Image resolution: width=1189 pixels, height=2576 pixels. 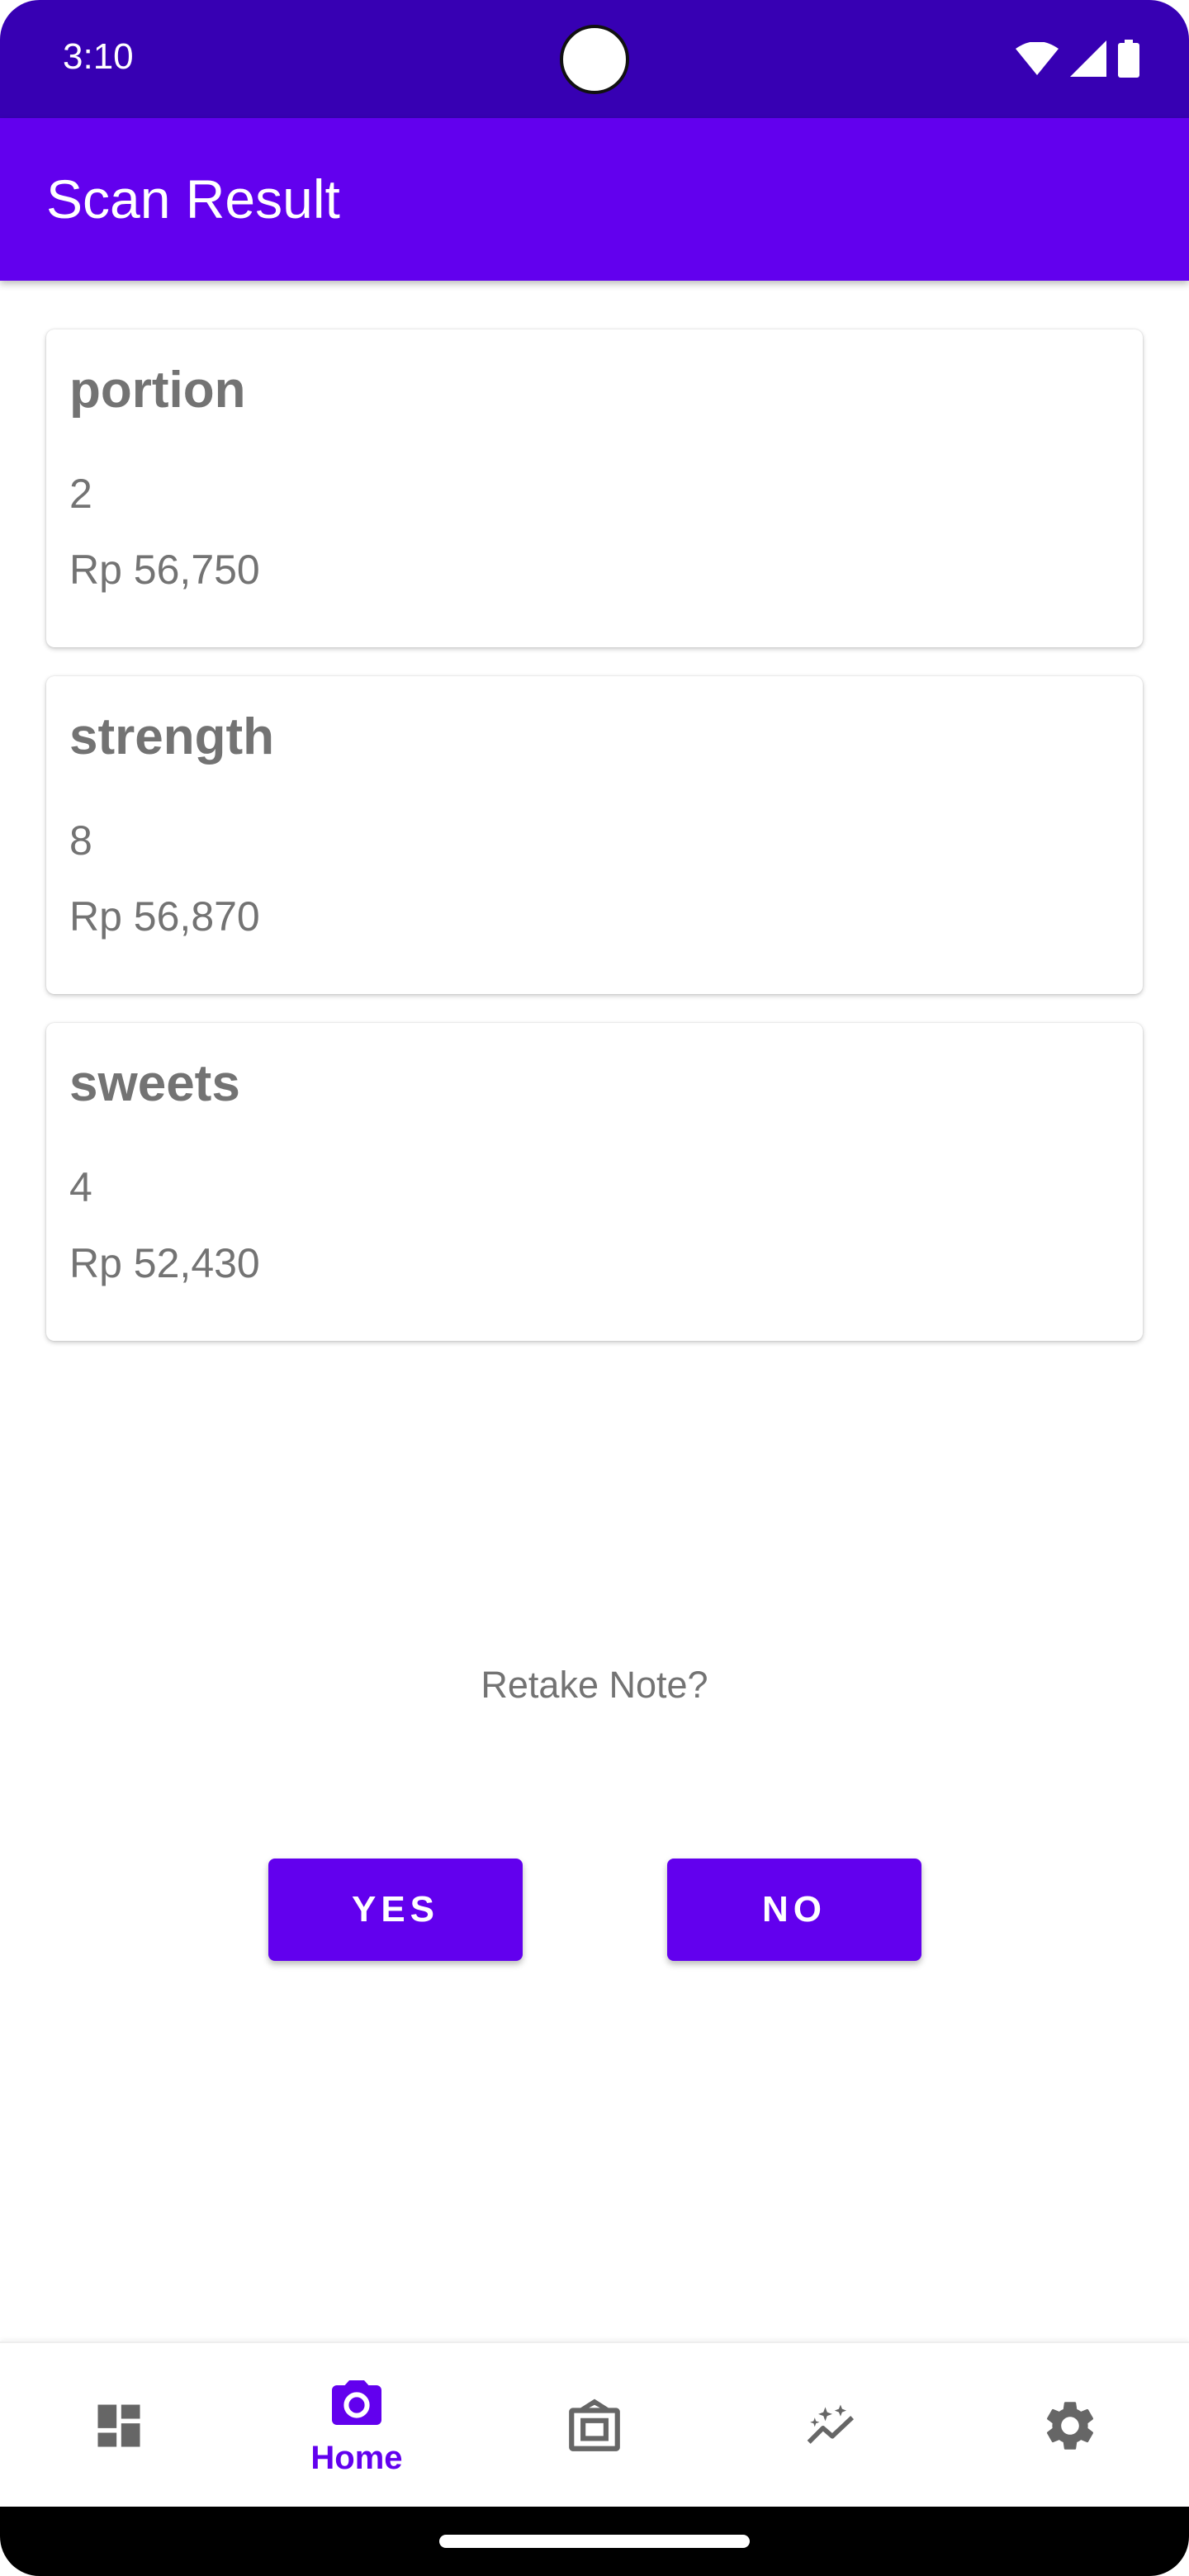 I want to click on item-card-portion: portion 2 Rp 56,750, so click(x=594, y=488).